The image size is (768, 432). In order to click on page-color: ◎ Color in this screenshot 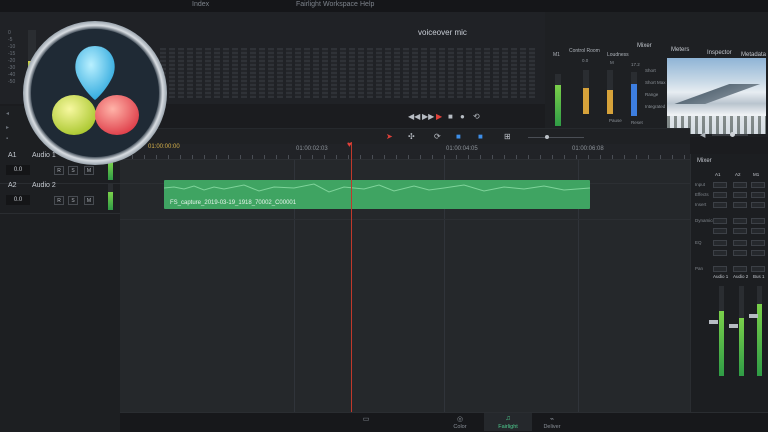, I will do `click(460, 422)`.